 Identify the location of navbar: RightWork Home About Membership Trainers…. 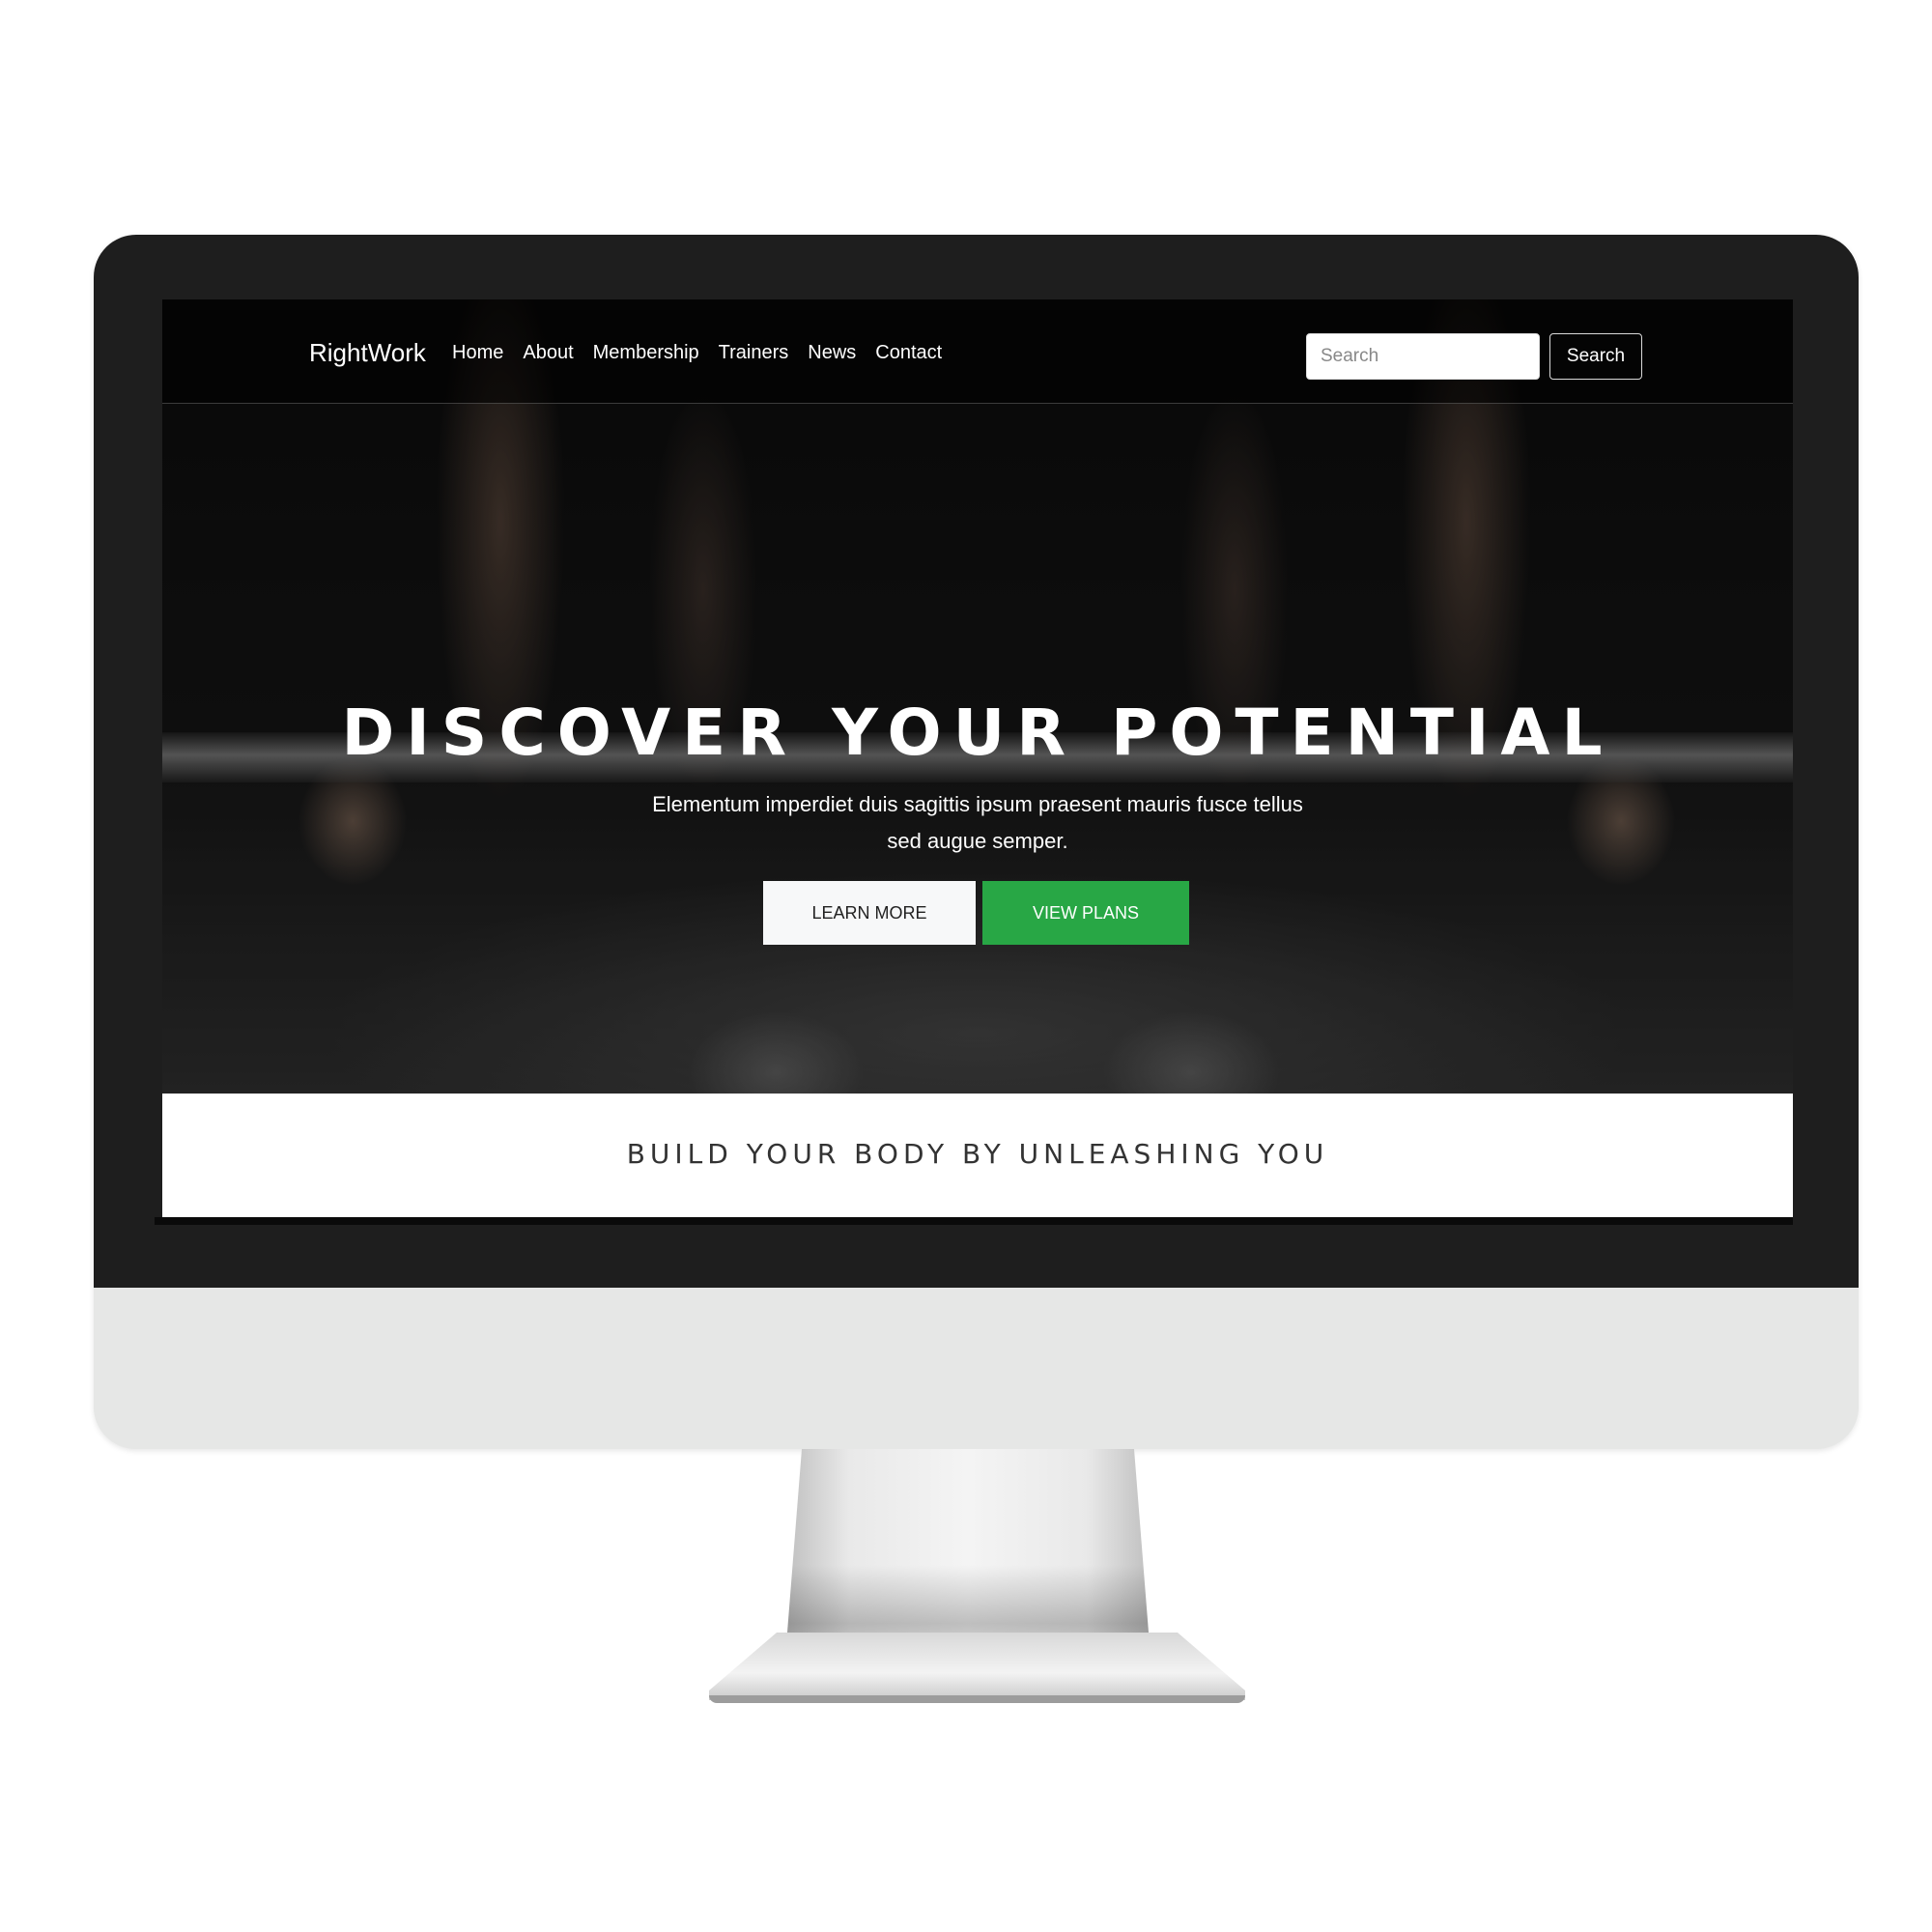
(977, 351).